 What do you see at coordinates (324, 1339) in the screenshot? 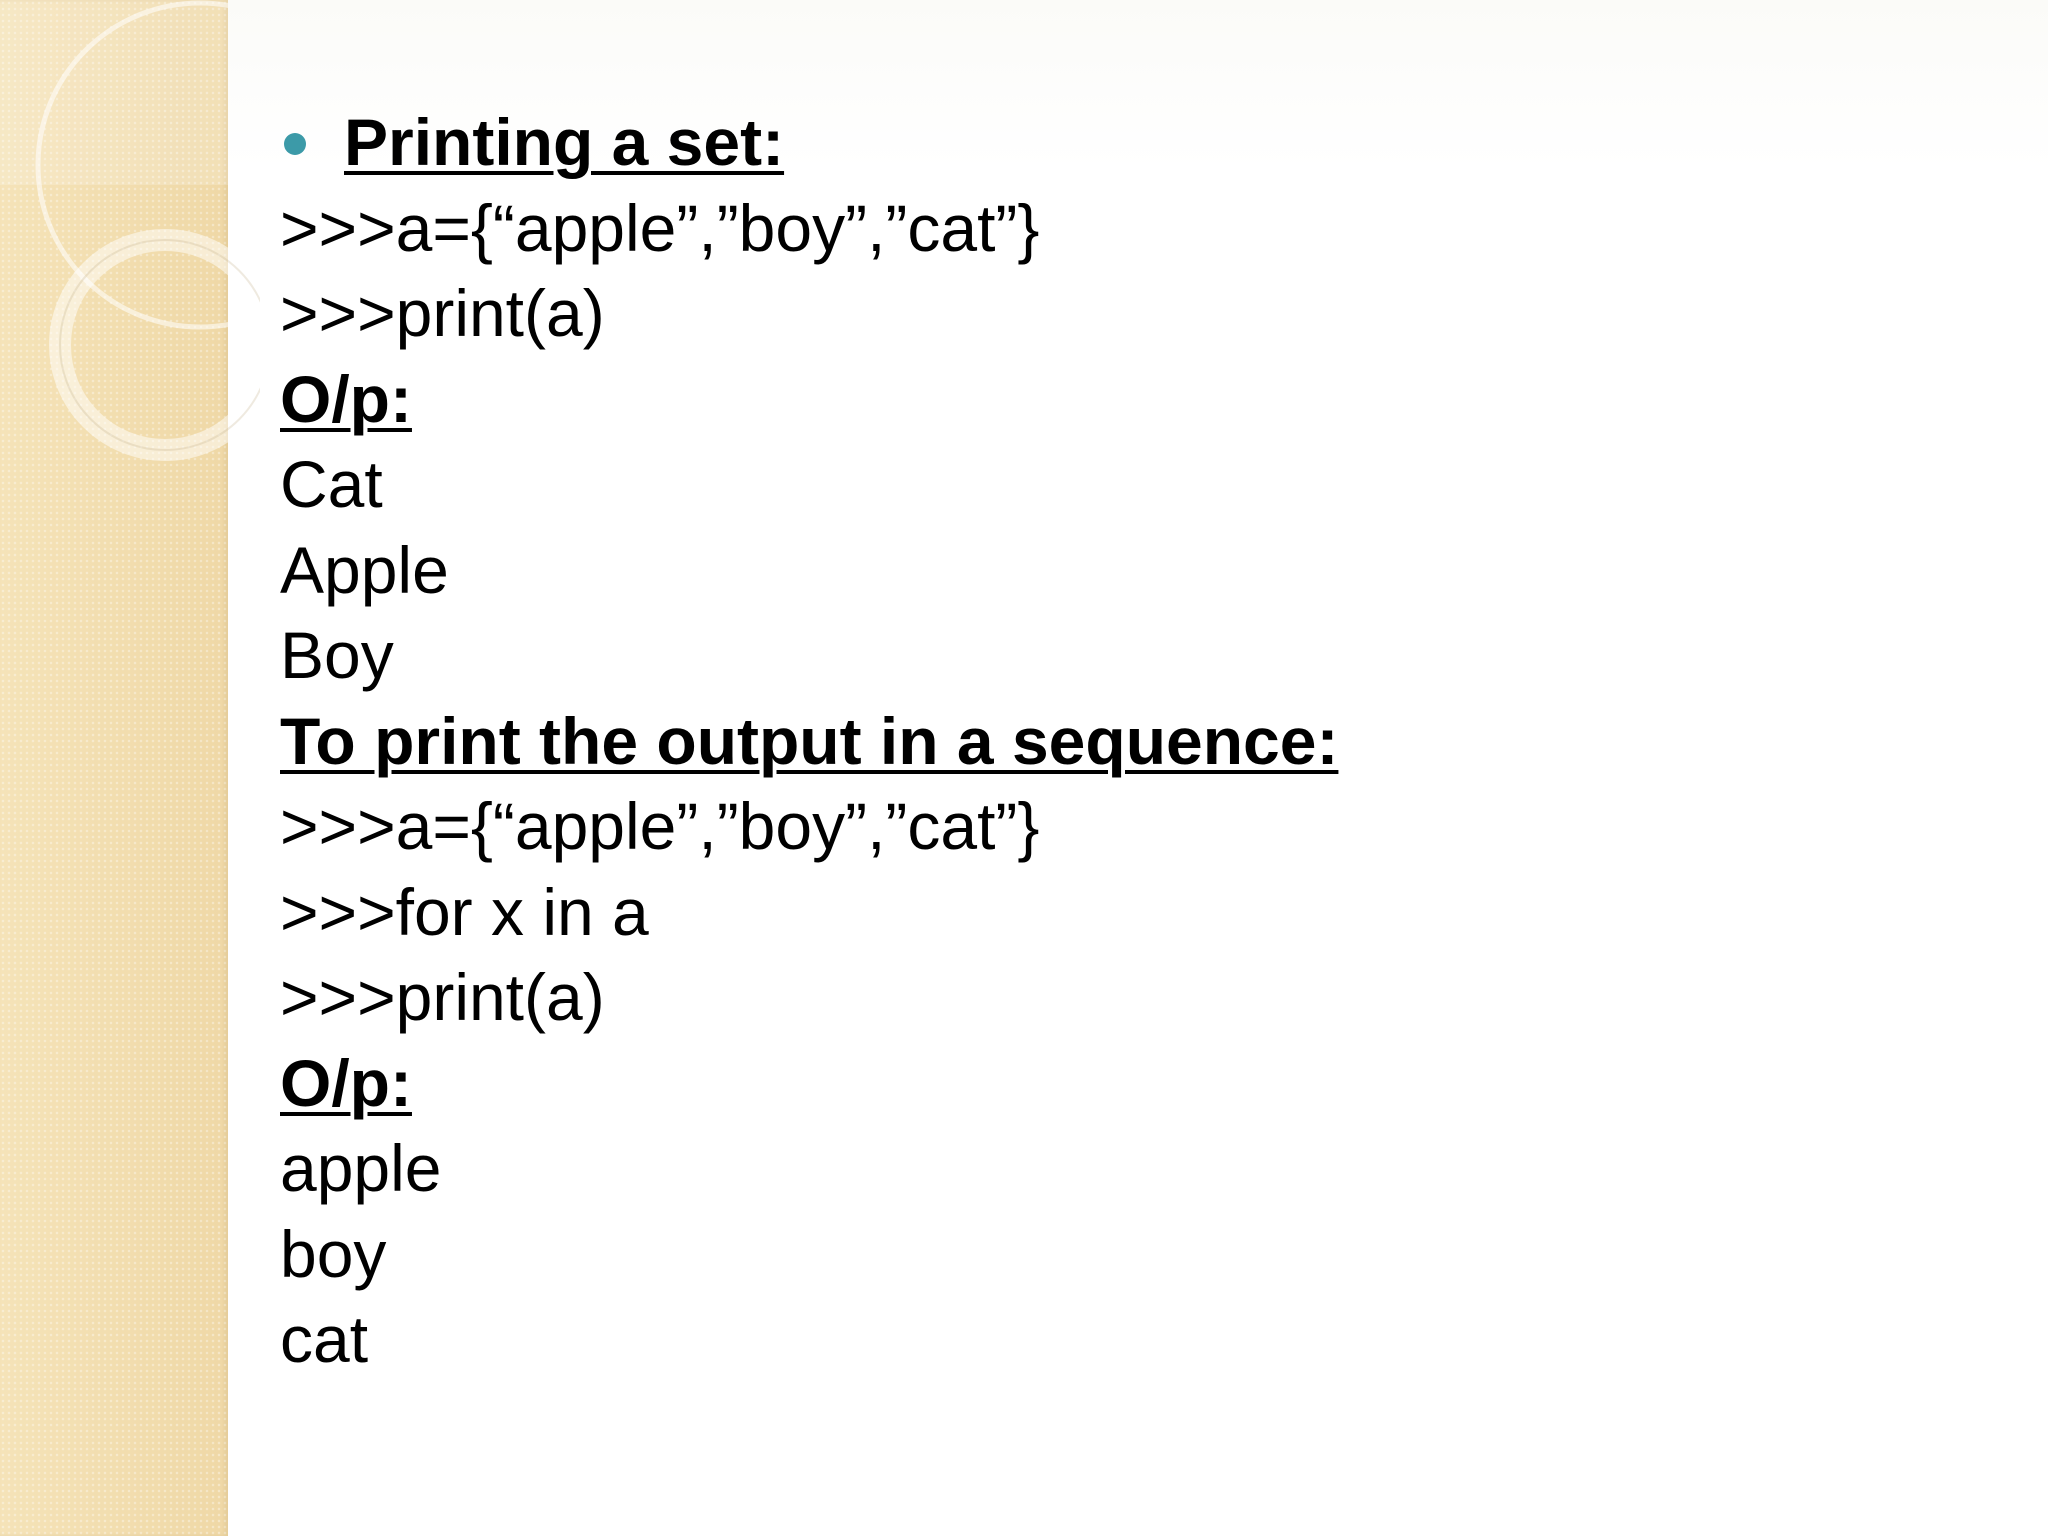
I see `output-line: cat` at bounding box center [324, 1339].